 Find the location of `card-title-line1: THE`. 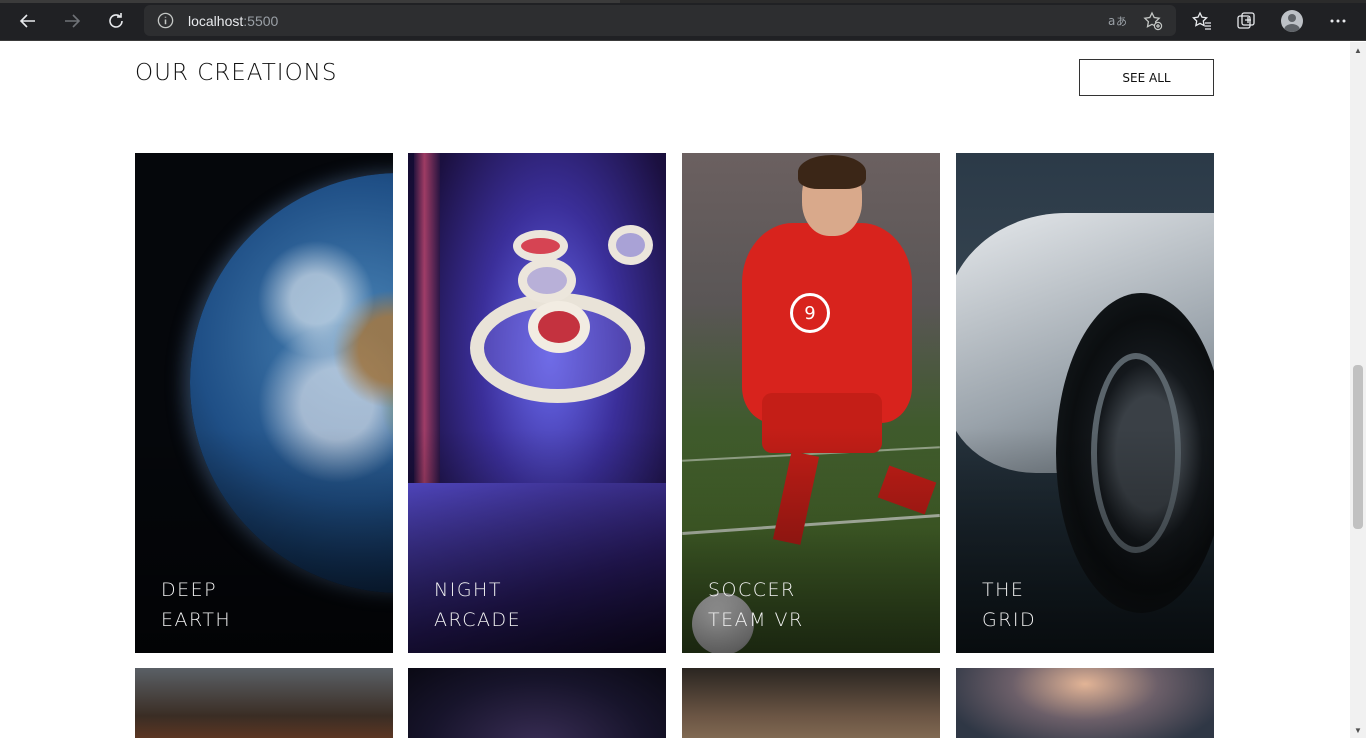

card-title-line1: THE is located at coordinates (1003, 590).